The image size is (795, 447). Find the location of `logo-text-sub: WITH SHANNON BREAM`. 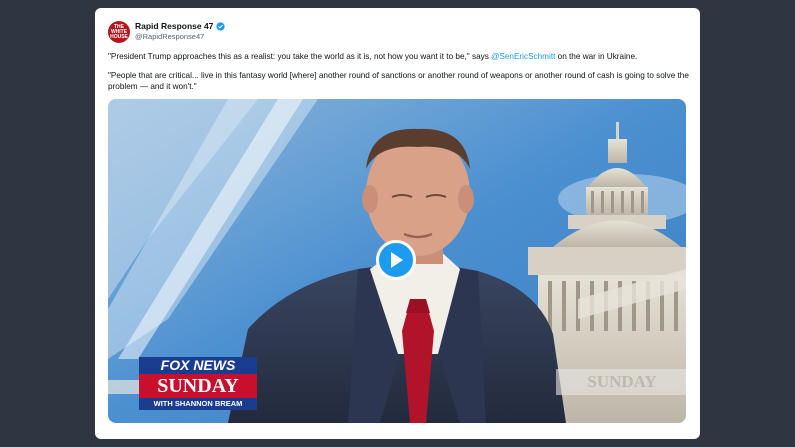

logo-text-sub: WITH SHANNON BREAM is located at coordinates (198, 403).